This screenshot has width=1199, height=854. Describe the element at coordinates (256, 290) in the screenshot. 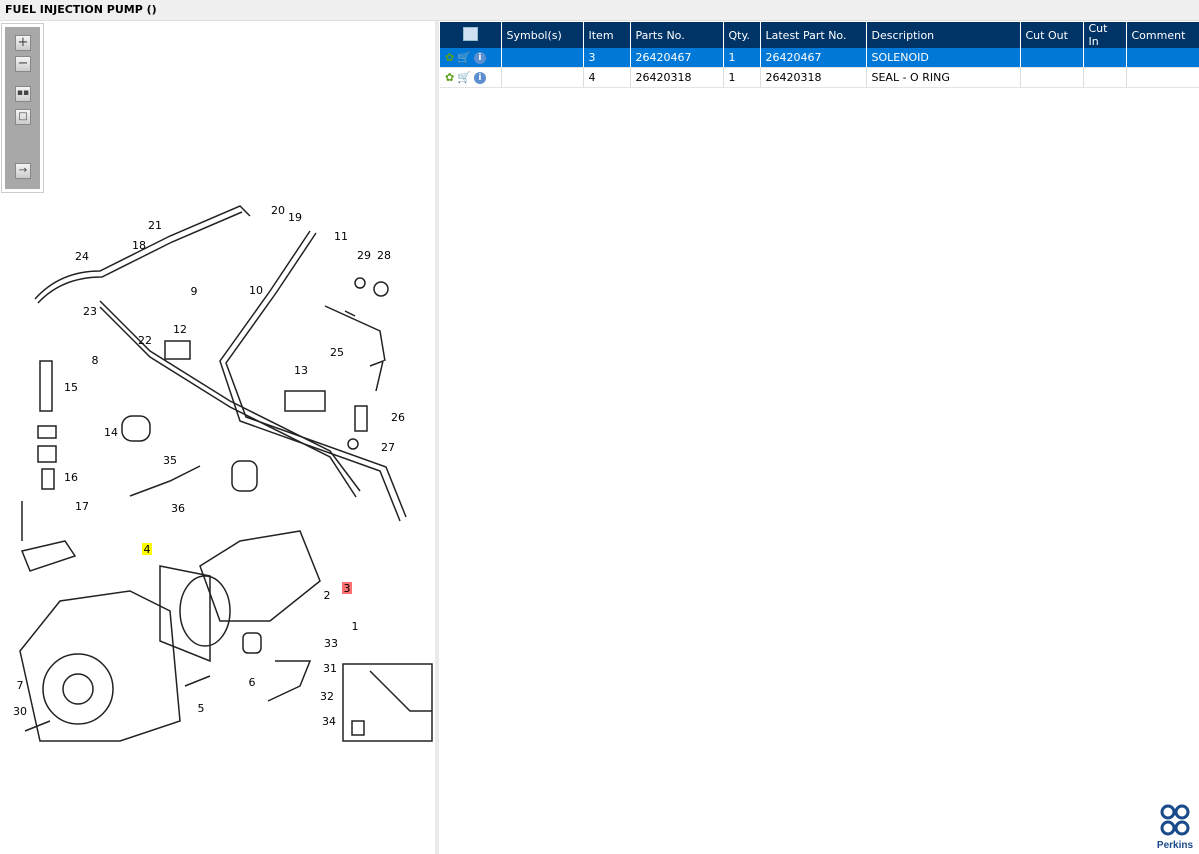

I see `callout-10: 10` at that location.